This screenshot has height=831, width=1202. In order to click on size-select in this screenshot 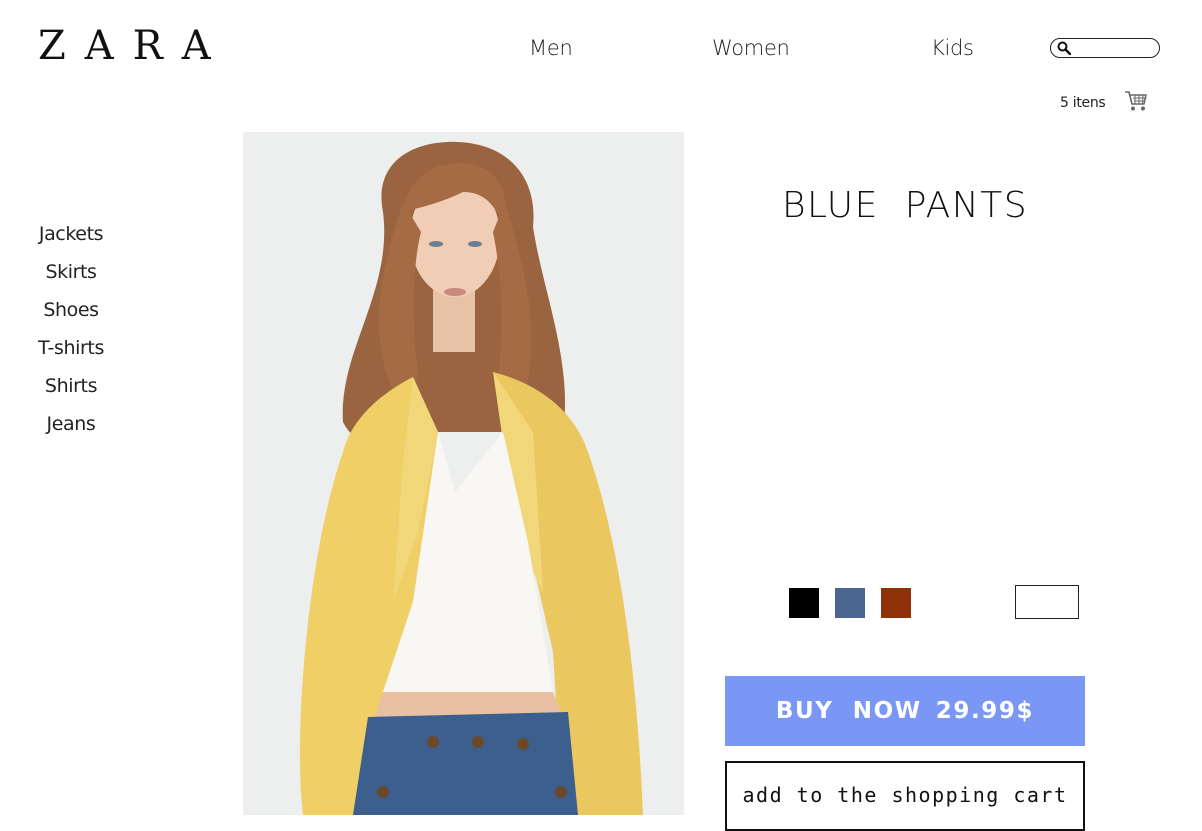, I will do `click(1047, 602)`.